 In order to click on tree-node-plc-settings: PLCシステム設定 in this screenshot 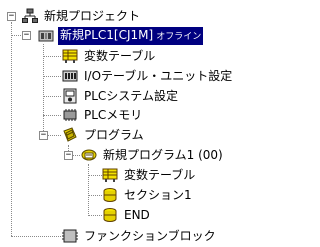, I will do `click(121, 96)`.